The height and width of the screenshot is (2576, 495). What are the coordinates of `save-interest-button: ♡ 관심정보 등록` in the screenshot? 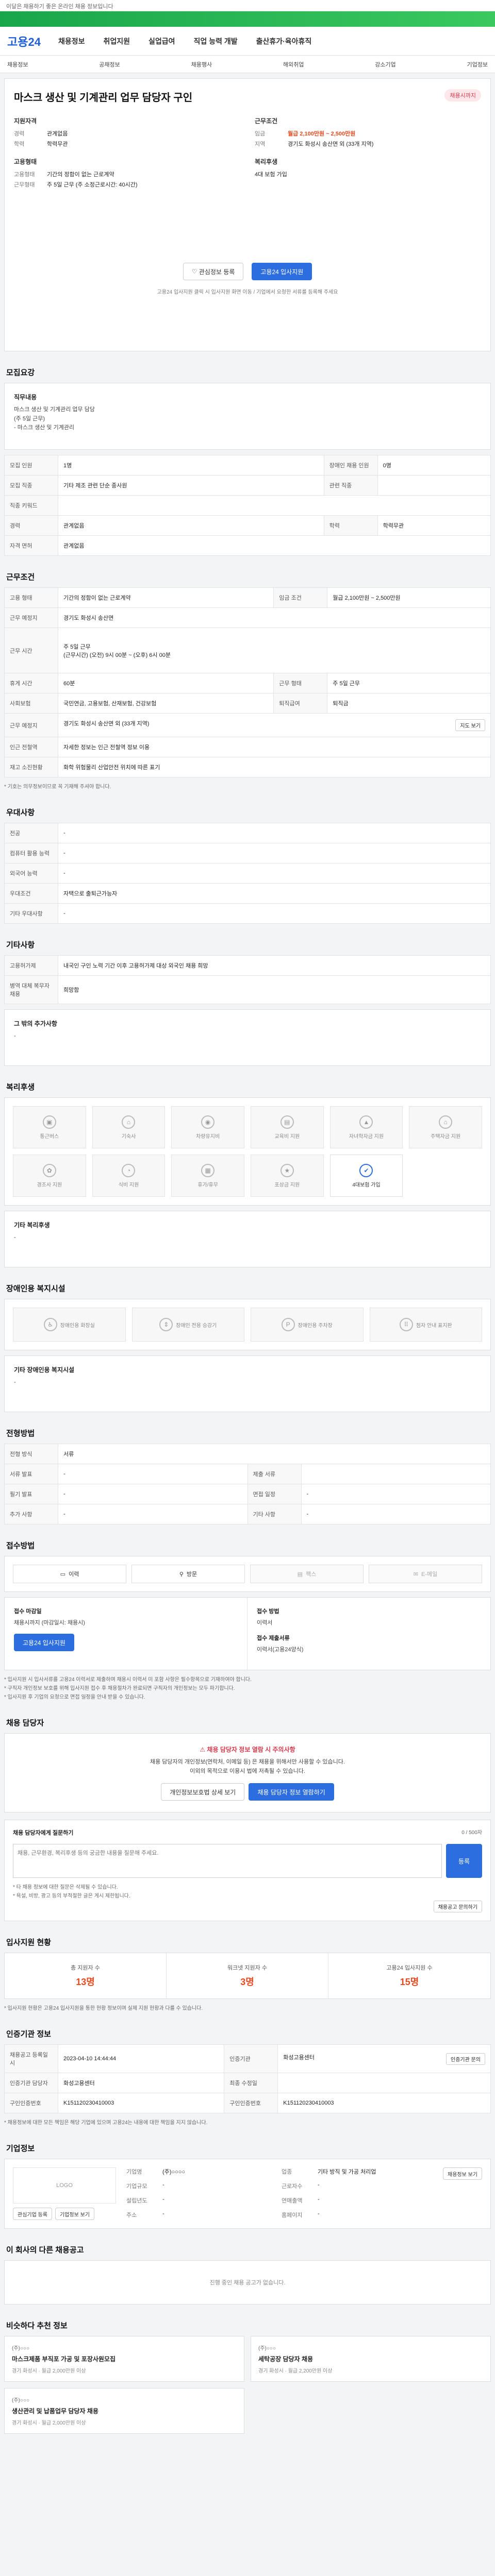 It's located at (213, 271).